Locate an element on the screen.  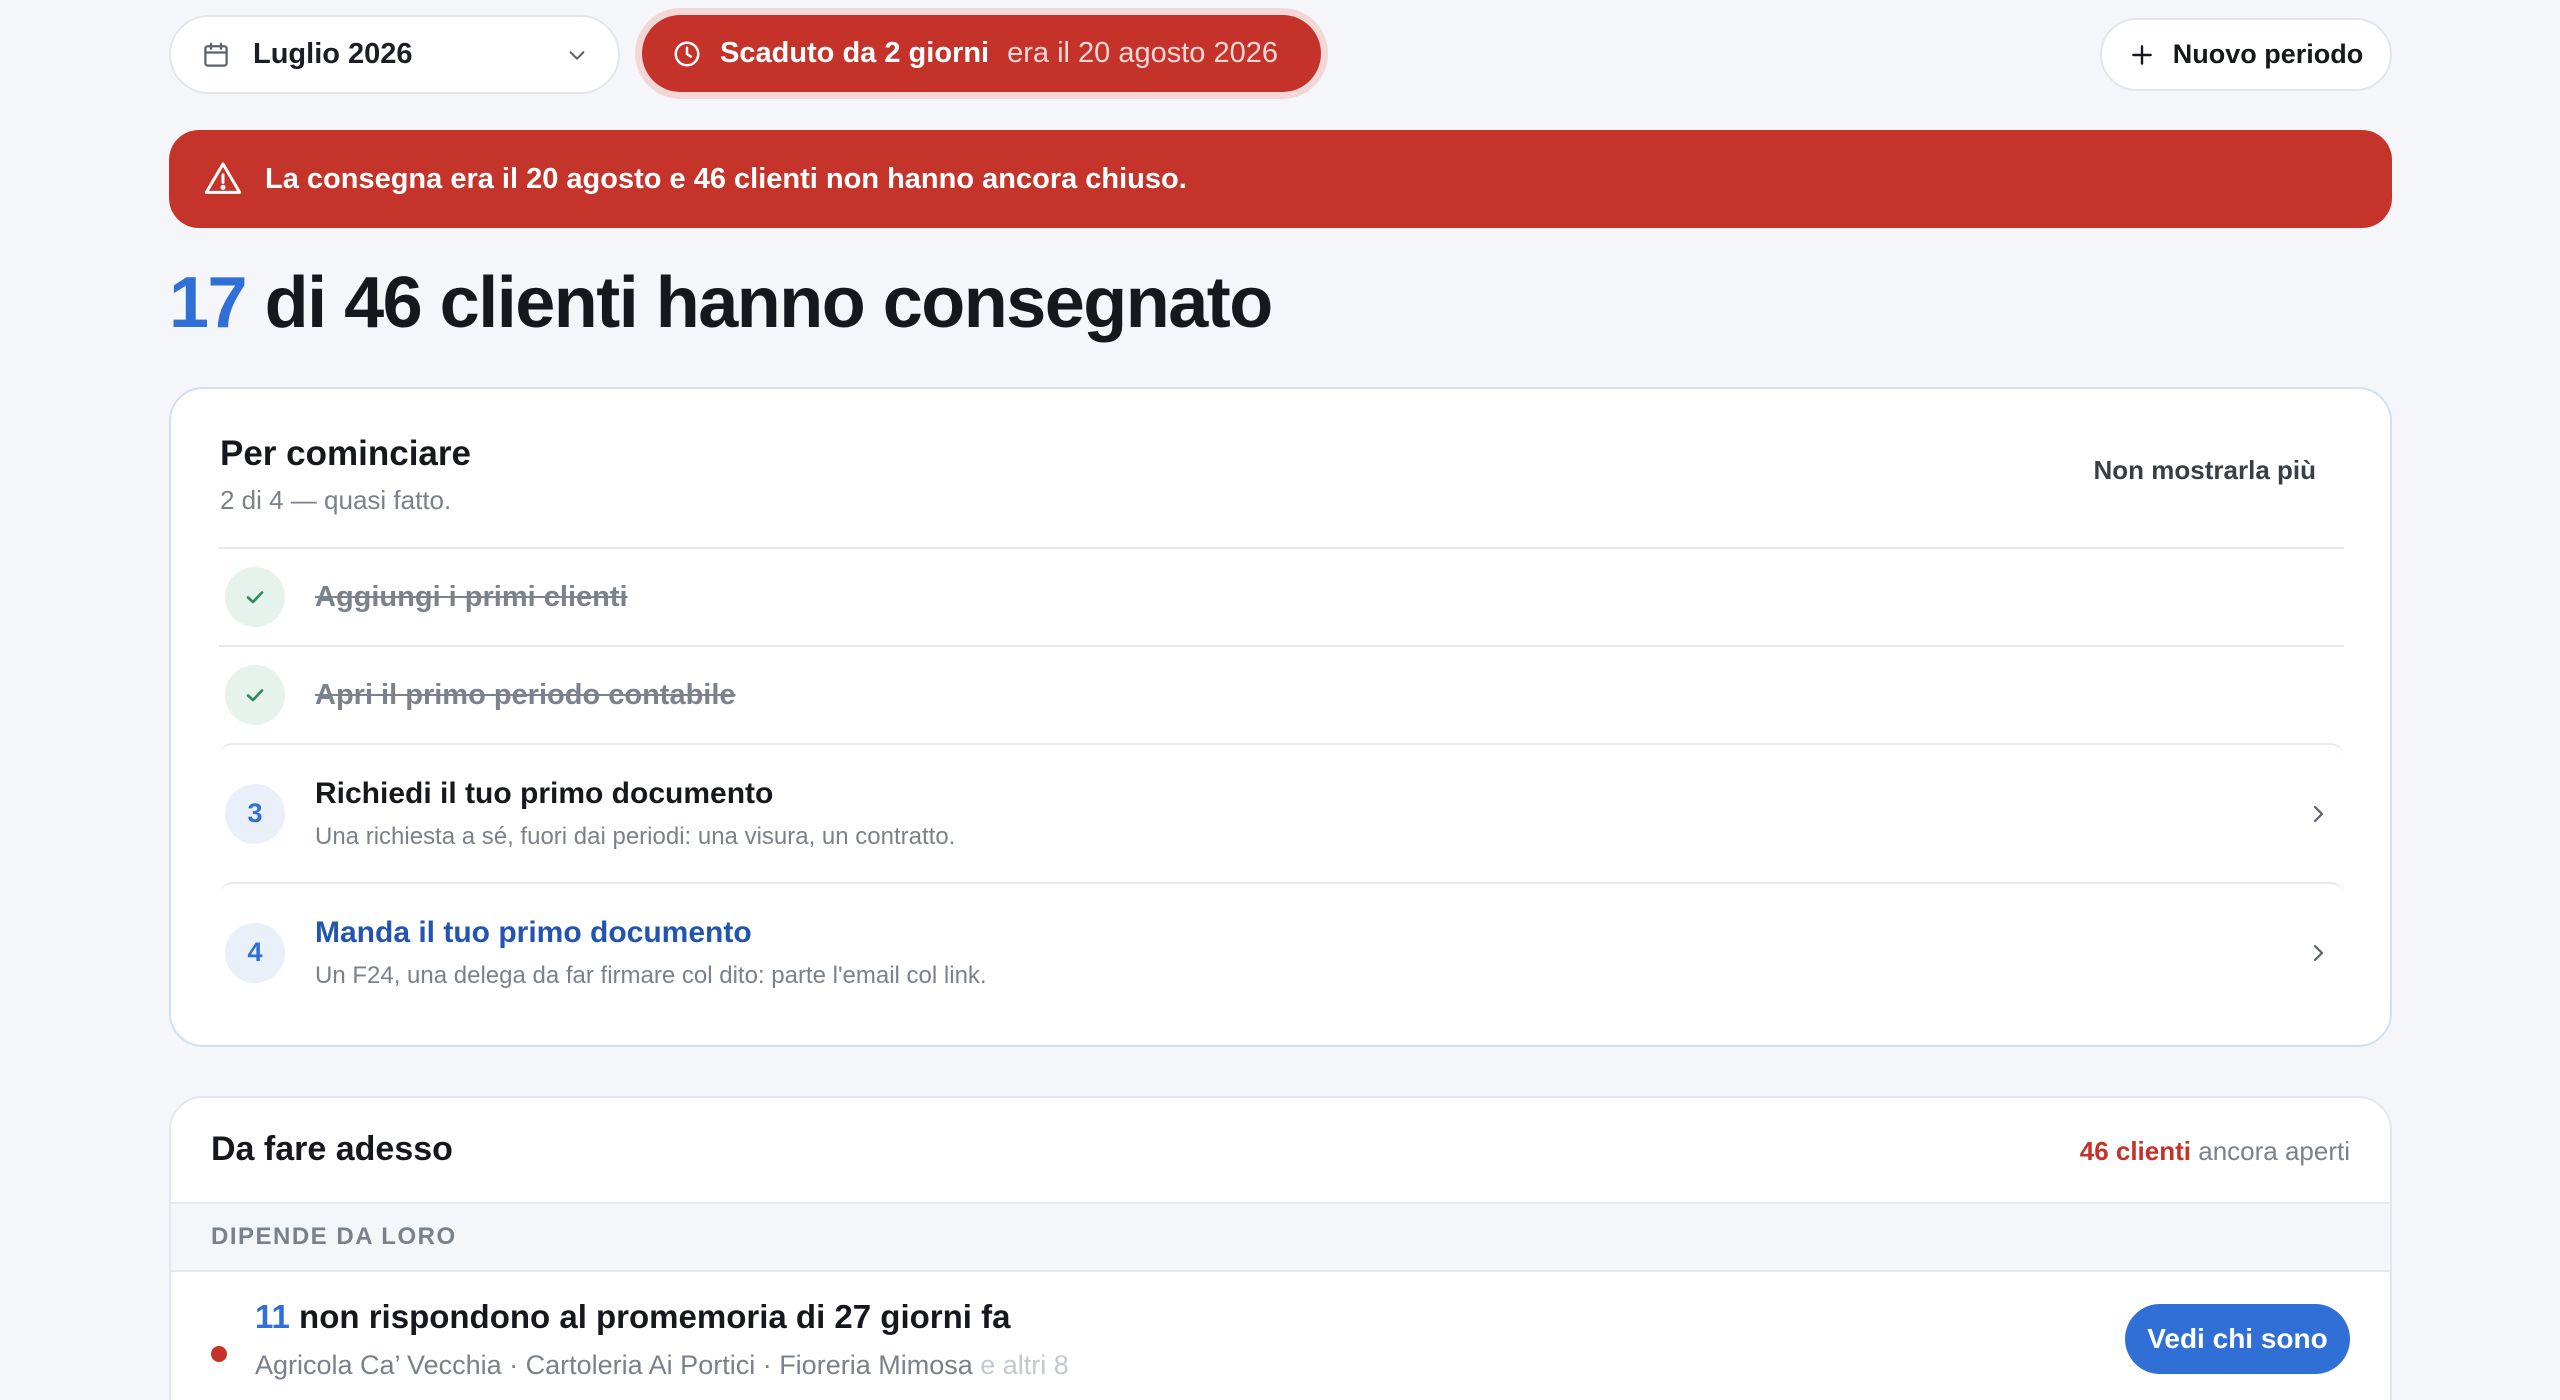
calendar-icon is located at coordinates (216, 54).